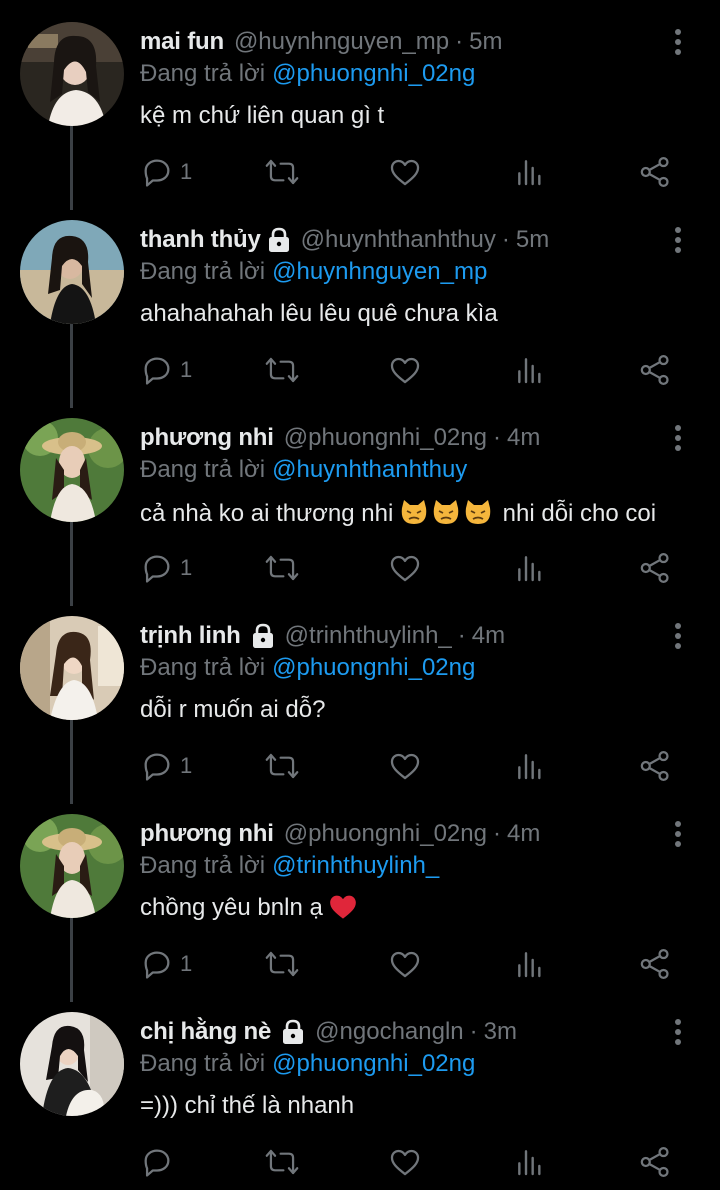  What do you see at coordinates (190, 636) in the screenshot?
I see `display-name: trịnh linh` at bounding box center [190, 636].